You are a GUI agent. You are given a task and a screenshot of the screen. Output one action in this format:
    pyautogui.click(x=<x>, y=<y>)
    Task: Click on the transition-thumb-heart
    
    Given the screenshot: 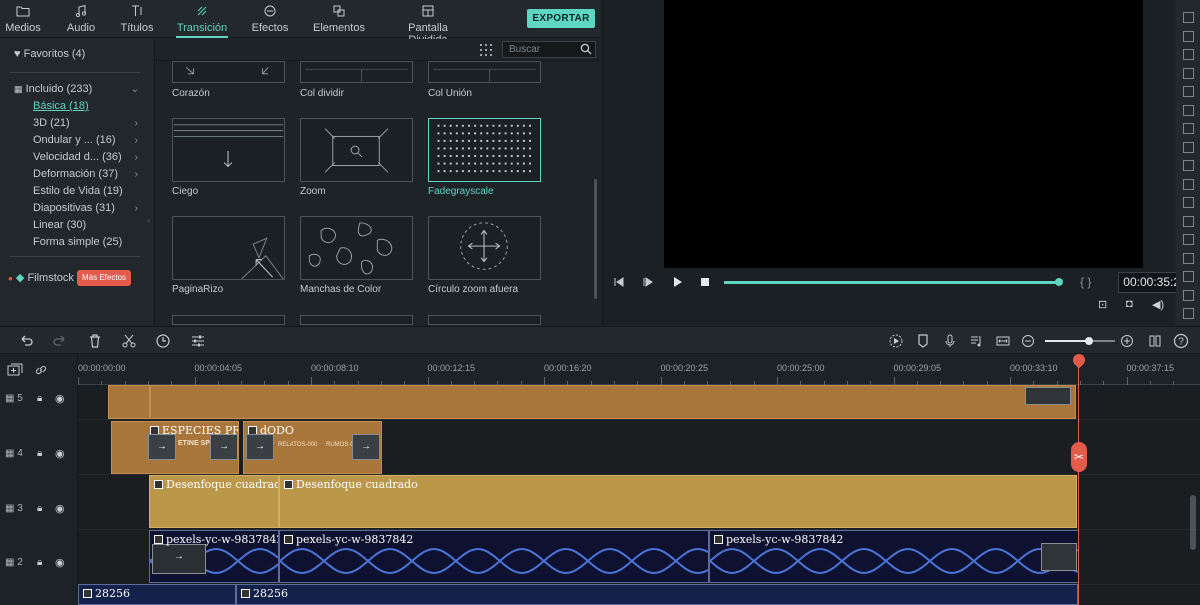 What is the action you would take?
    pyautogui.click(x=228, y=72)
    